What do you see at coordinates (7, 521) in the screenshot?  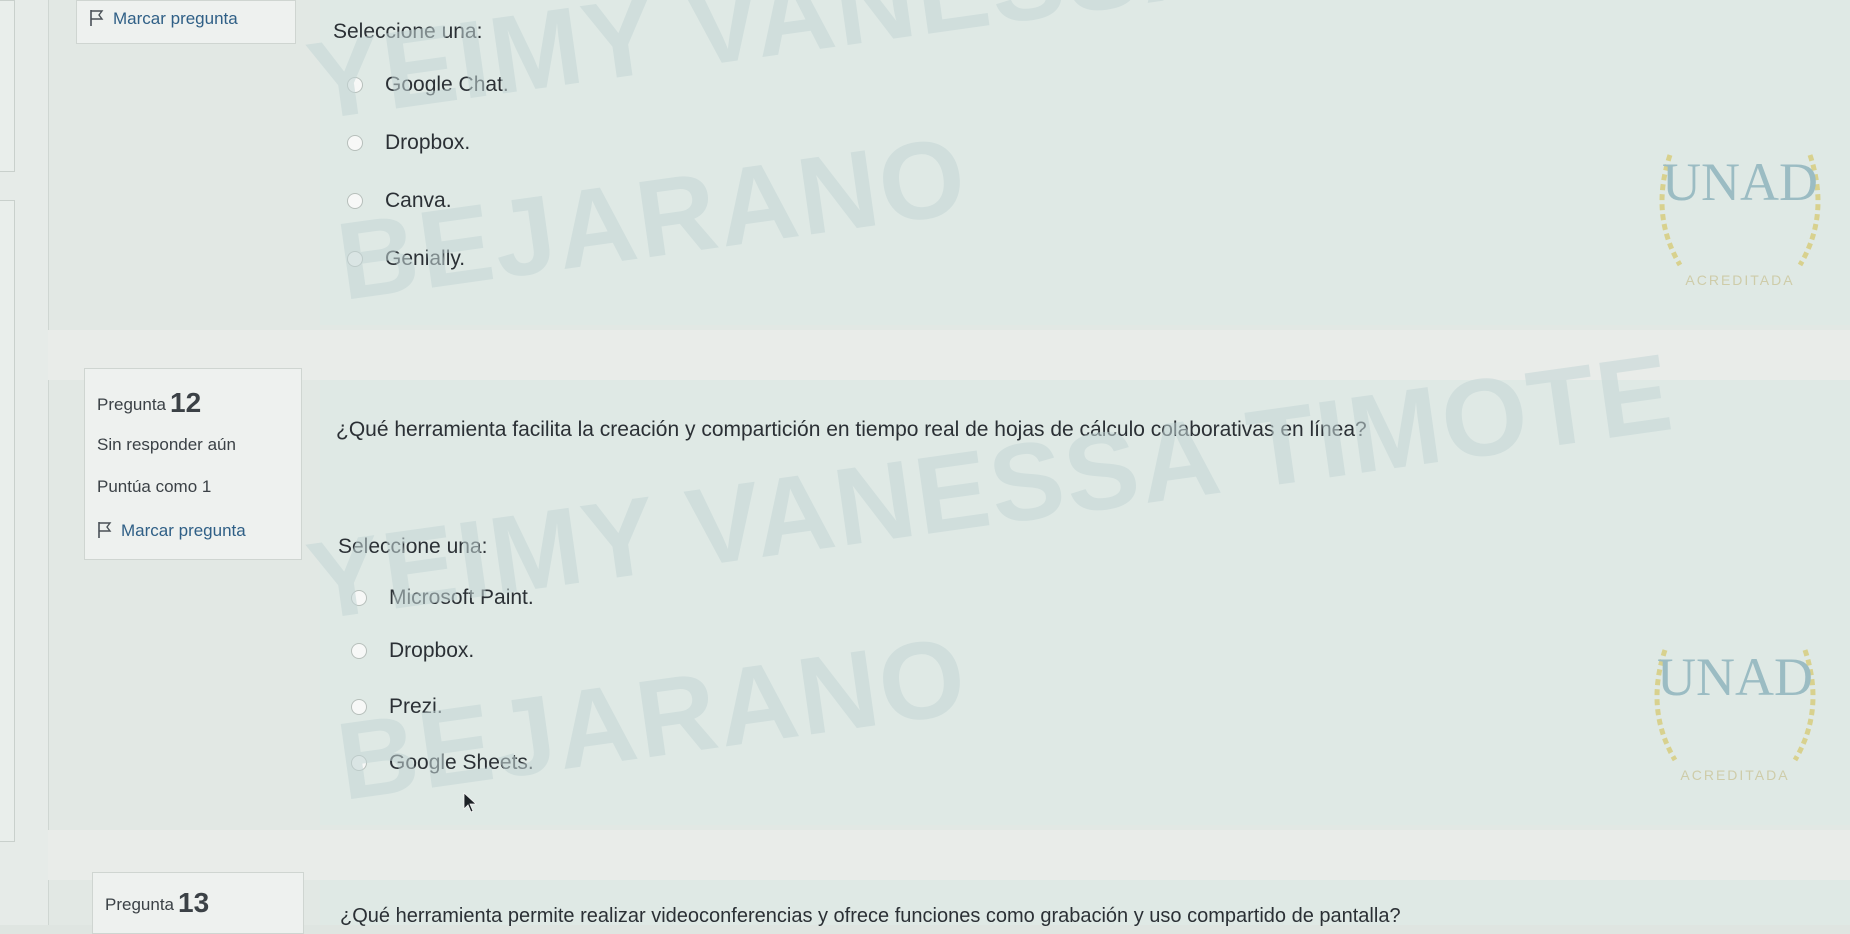 I see `gutter-tab-bottom` at bounding box center [7, 521].